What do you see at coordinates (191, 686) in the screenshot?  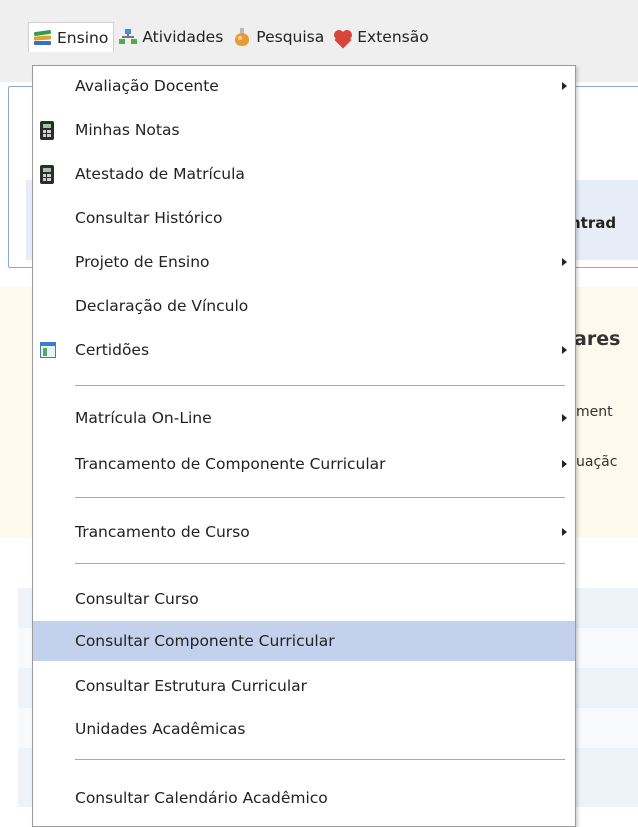 I see `menu-item-label: Consultar Estrutura Curricular` at bounding box center [191, 686].